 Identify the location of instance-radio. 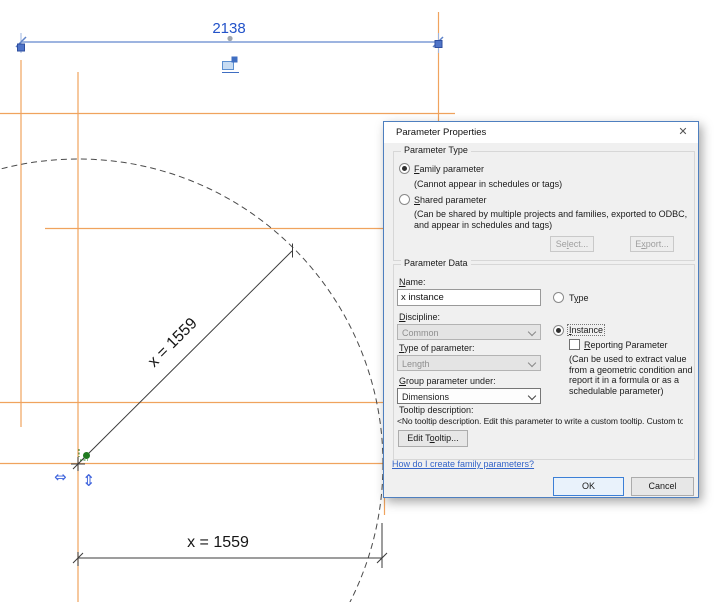
(558, 330).